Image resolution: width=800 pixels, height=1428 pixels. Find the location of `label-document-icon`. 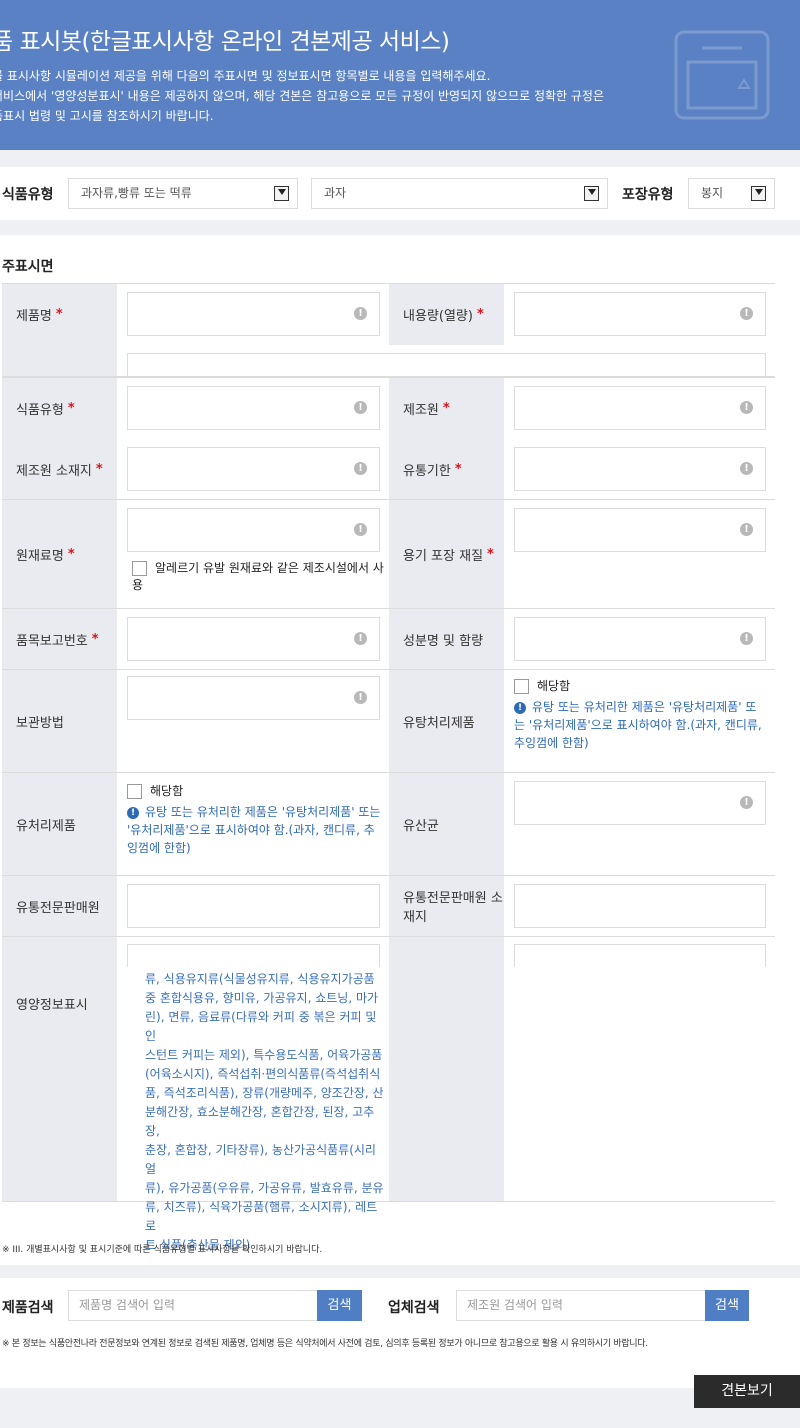

label-document-icon is located at coordinates (722, 75).